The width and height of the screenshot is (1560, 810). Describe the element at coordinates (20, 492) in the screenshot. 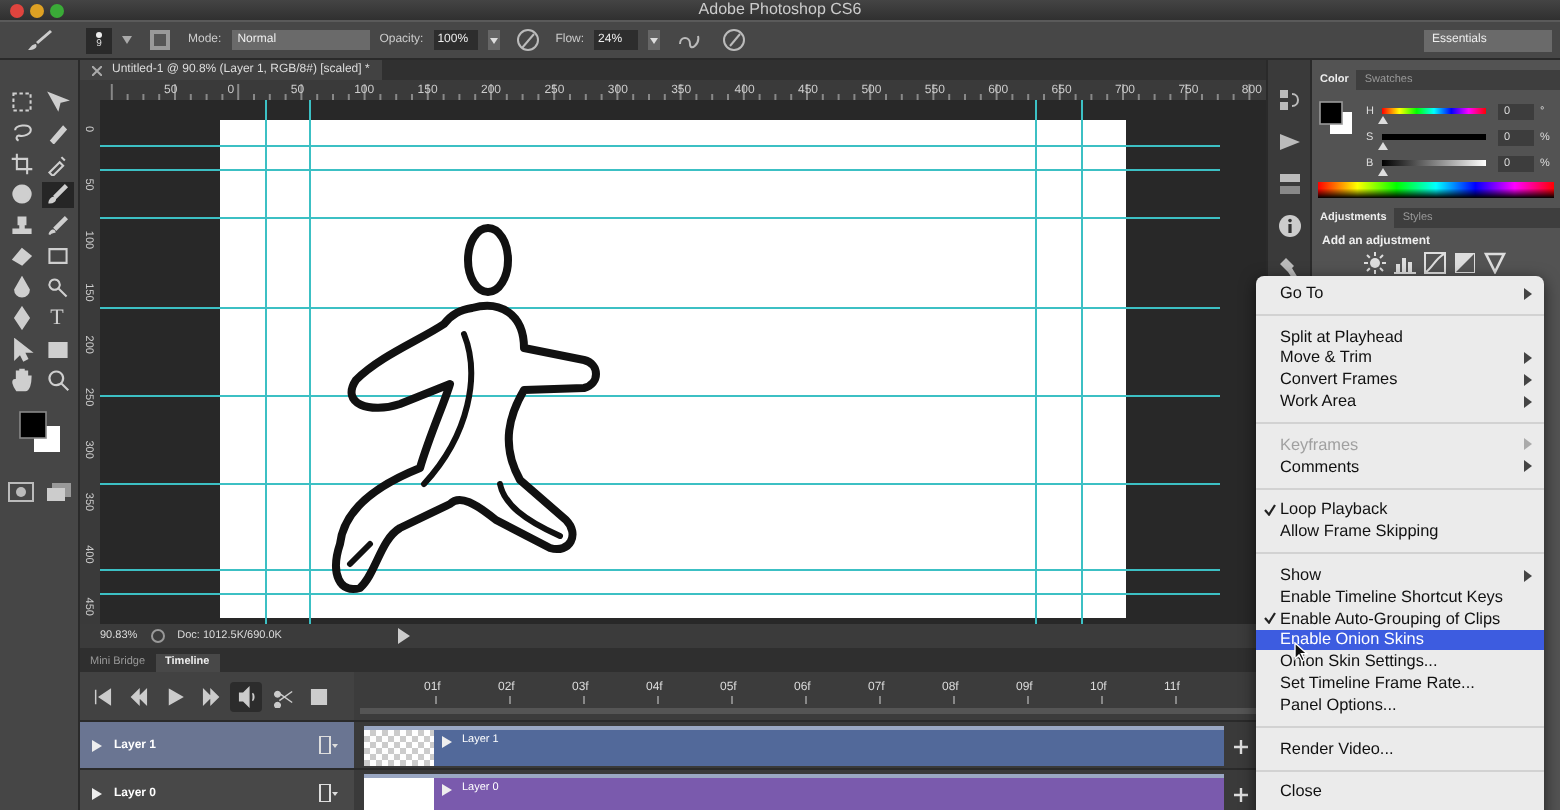

I see `quick-mask-icon` at that location.